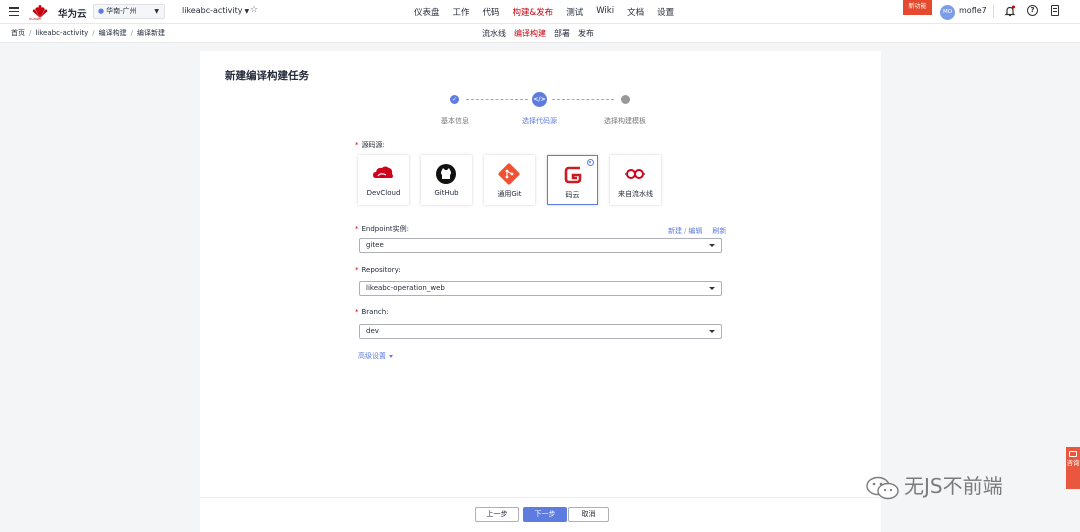  I want to click on watermark: 无JS不前端, so click(934, 485).